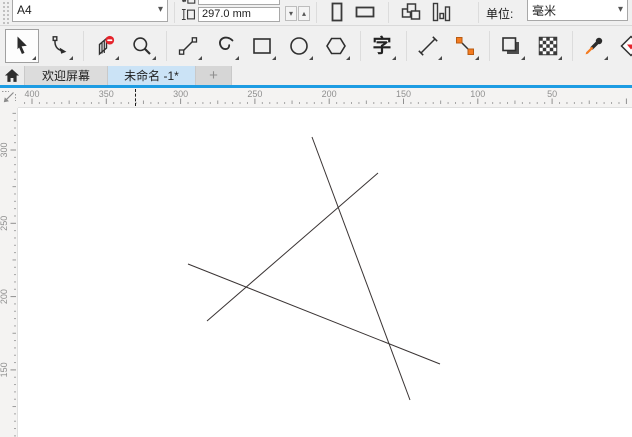 The height and width of the screenshot is (437, 632). What do you see at coordinates (90, 11) in the screenshot?
I see `page-size-select: A4 ▾` at bounding box center [90, 11].